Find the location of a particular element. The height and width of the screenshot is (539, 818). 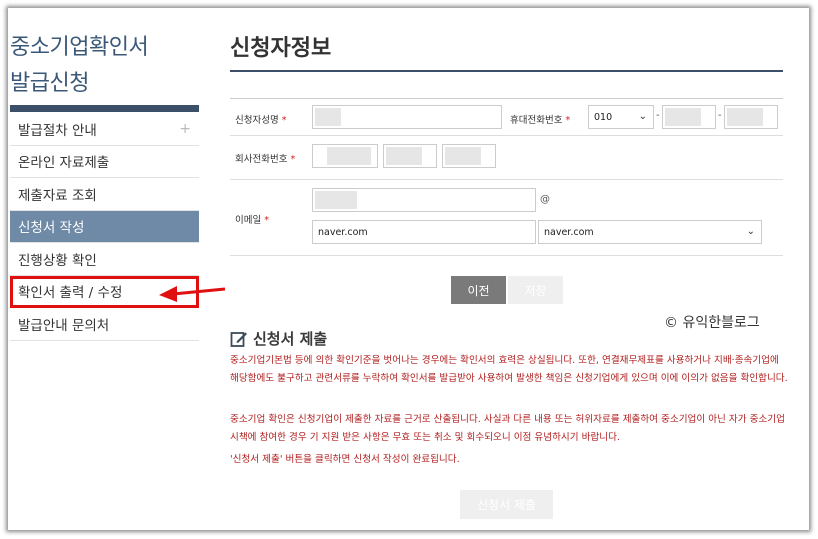

sidebar-item-label: 발급안내 문의처 is located at coordinates (64, 325).